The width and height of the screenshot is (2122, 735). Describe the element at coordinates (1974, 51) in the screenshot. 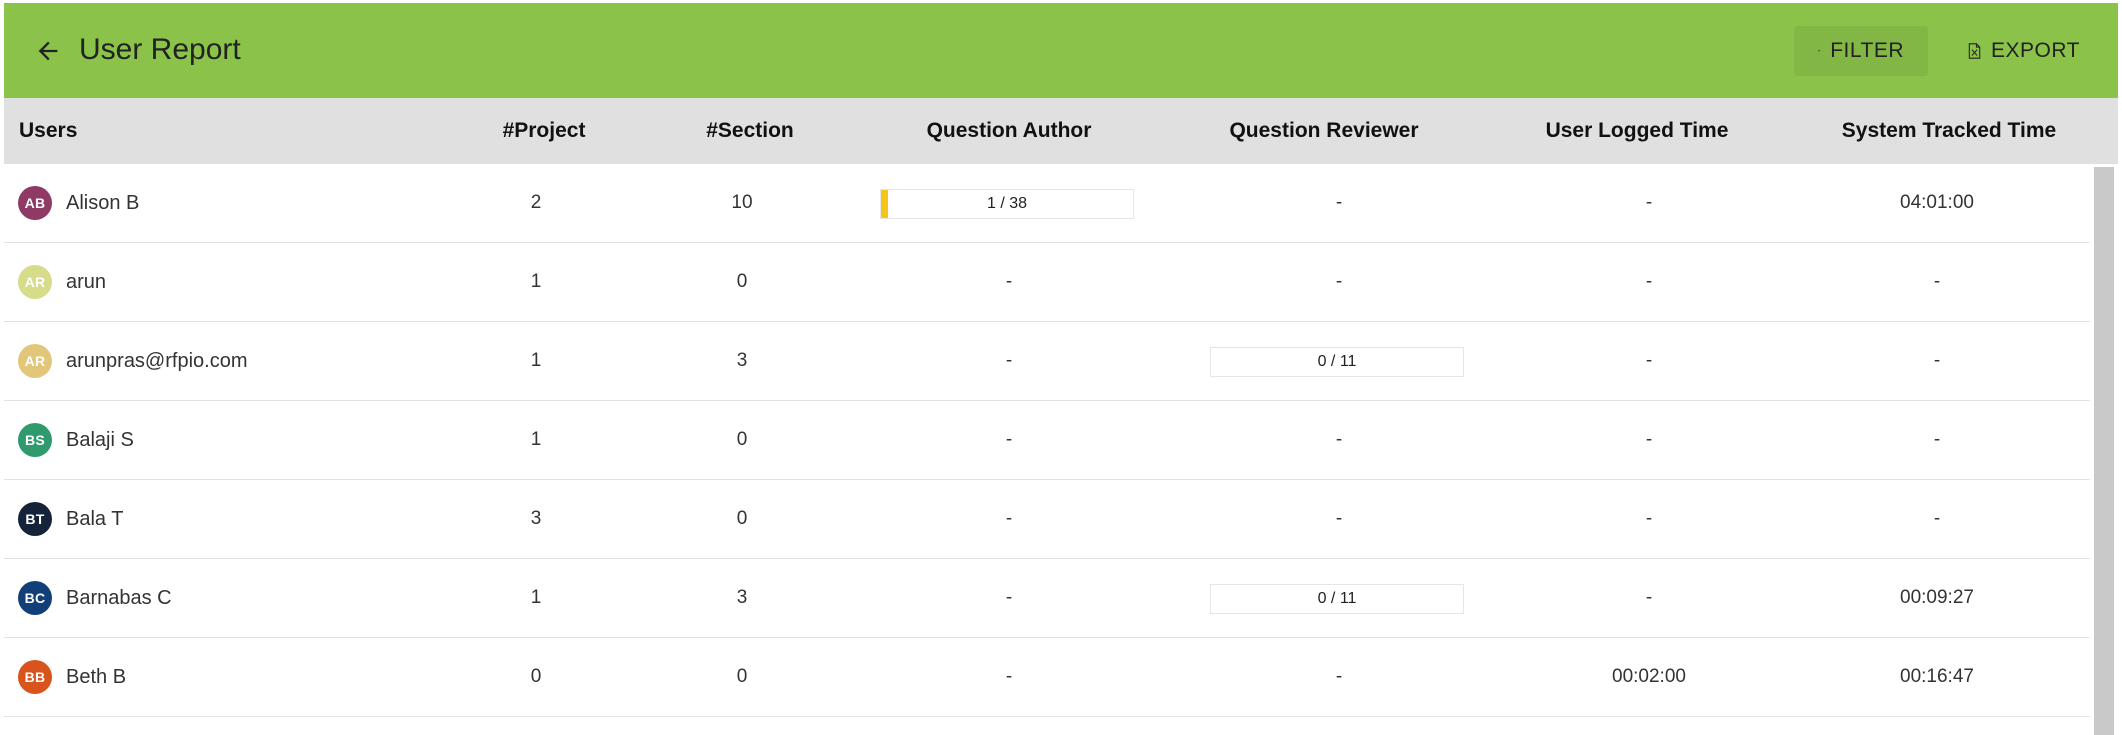

I see `excel-file-icon` at that location.